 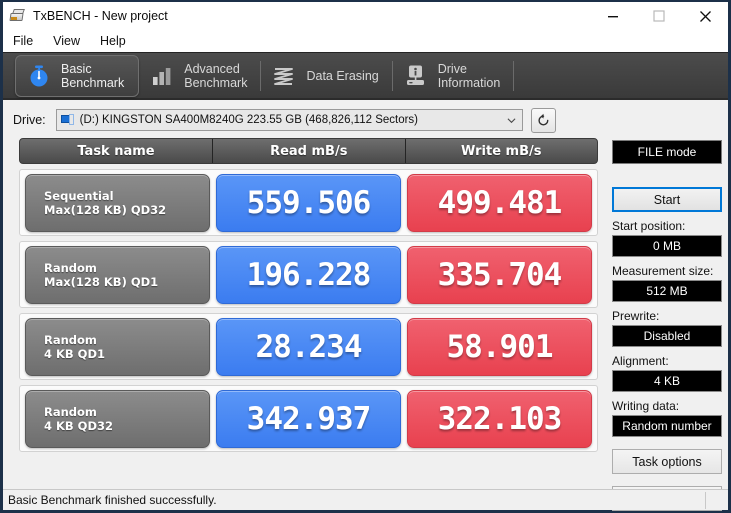 I want to click on read-value: 28.234, so click(x=309, y=346).